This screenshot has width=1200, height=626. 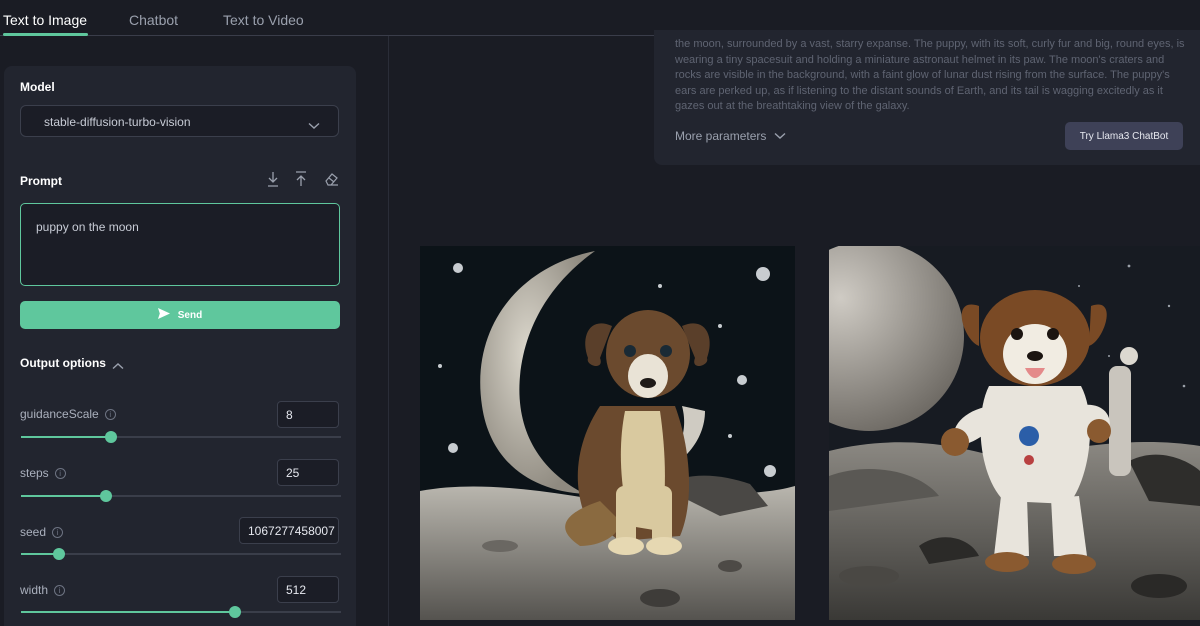 What do you see at coordinates (388, 331) in the screenshot?
I see `panel-divider` at bounding box center [388, 331].